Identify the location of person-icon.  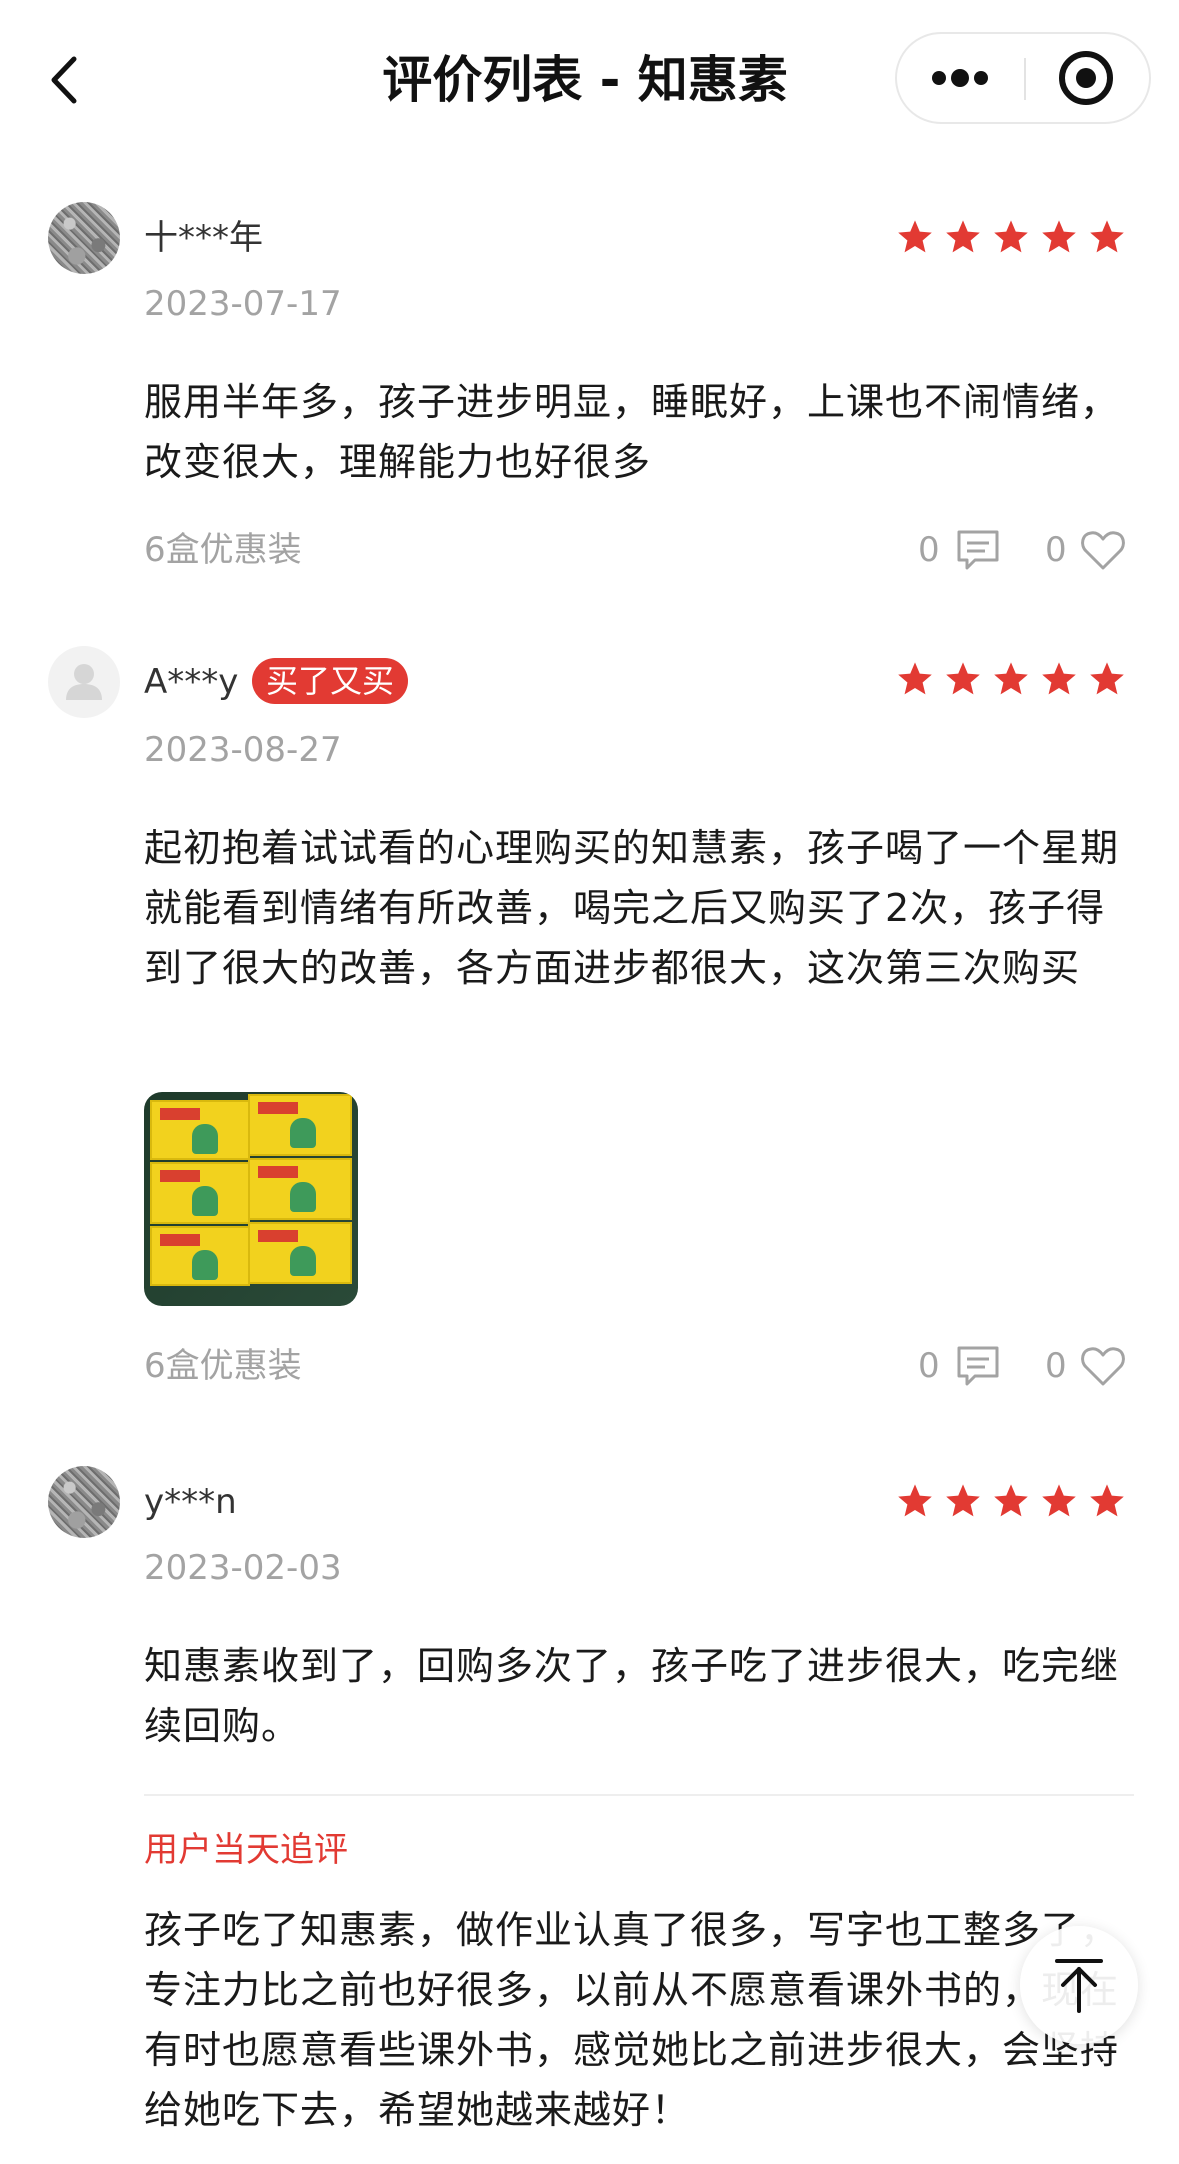
(84, 682).